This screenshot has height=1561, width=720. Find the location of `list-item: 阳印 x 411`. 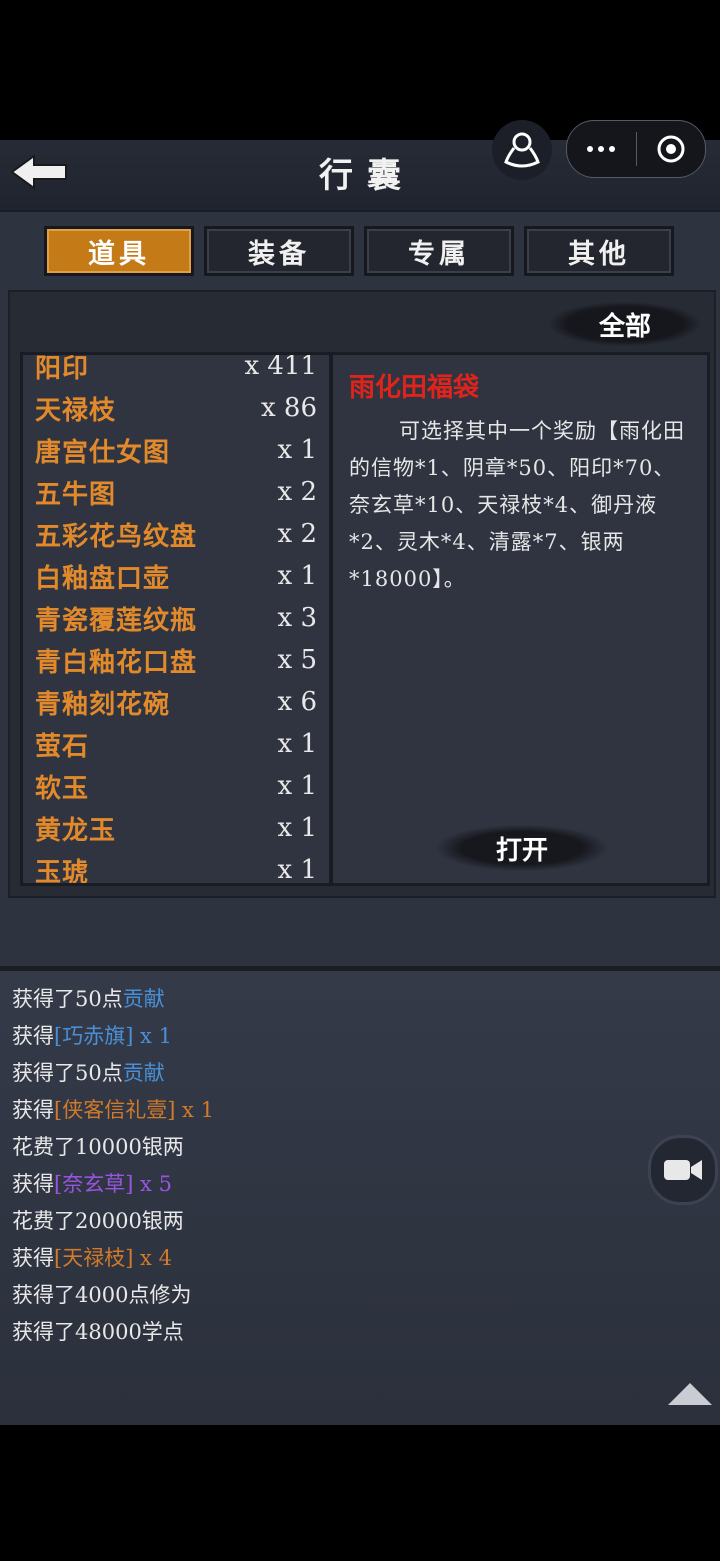

list-item: 阳印 x 411 is located at coordinates (176, 369).